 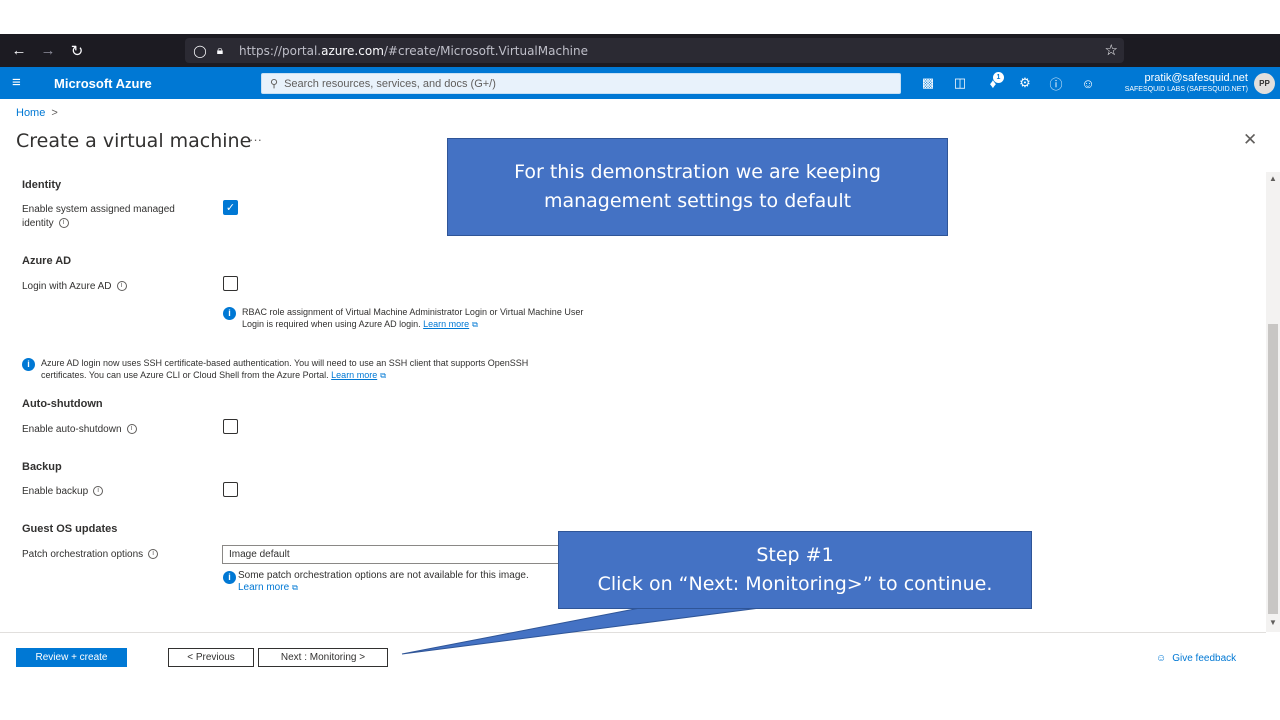 What do you see at coordinates (323, 657) in the screenshot?
I see `next-monitoring-button: Next : Monitoring >` at bounding box center [323, 657].